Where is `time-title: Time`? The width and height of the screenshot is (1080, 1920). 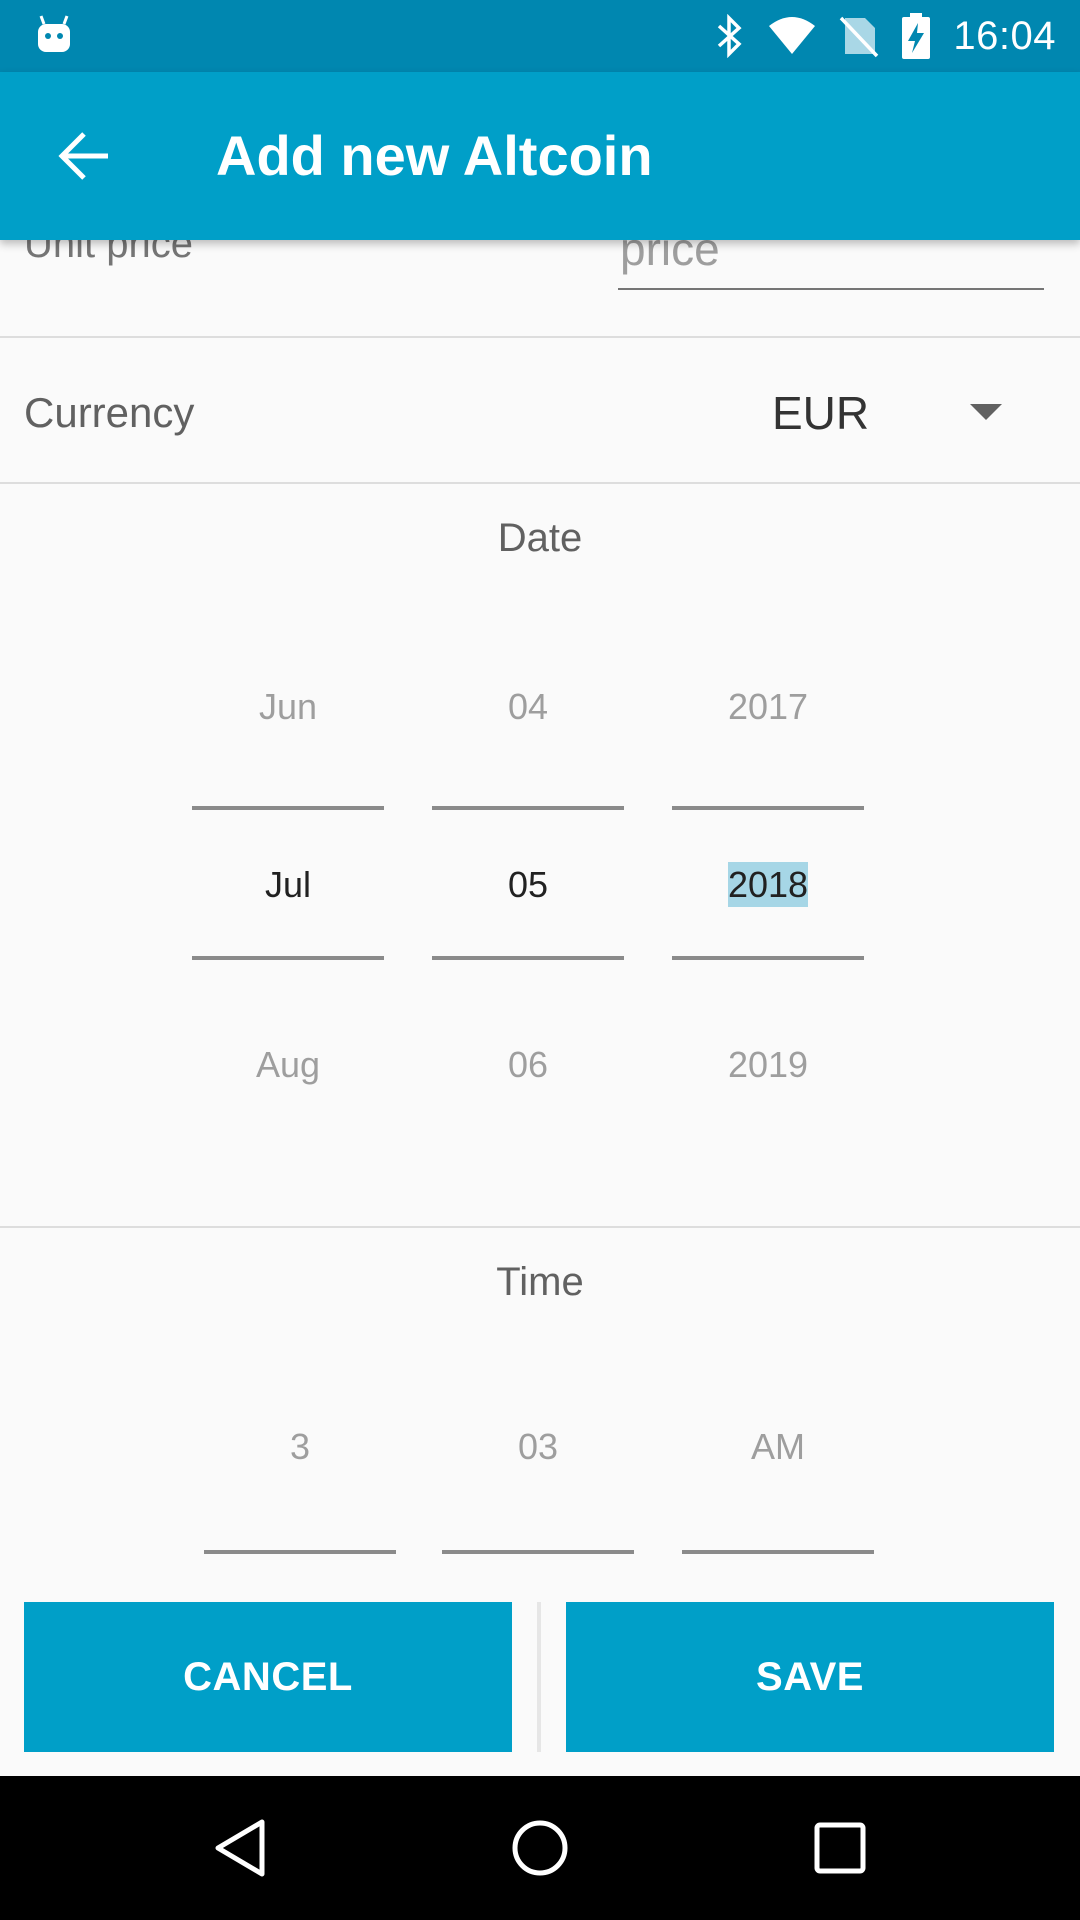
time-title: Time is located at coordinates (540, 1282).